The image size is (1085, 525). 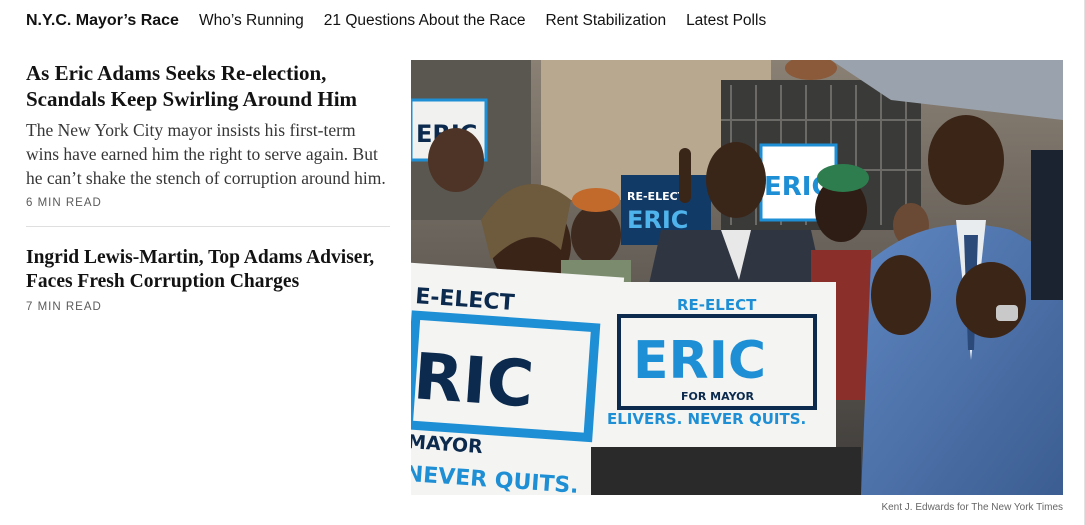 I want to click on center-sign-big: ERIC, so click(x=699, y=361).